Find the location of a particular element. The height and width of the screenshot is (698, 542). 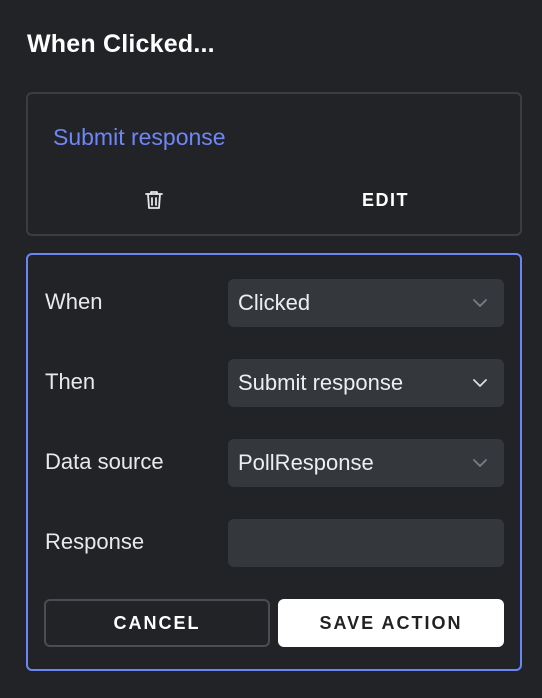

when-select: Clicked is located at coordinates (366, 303).